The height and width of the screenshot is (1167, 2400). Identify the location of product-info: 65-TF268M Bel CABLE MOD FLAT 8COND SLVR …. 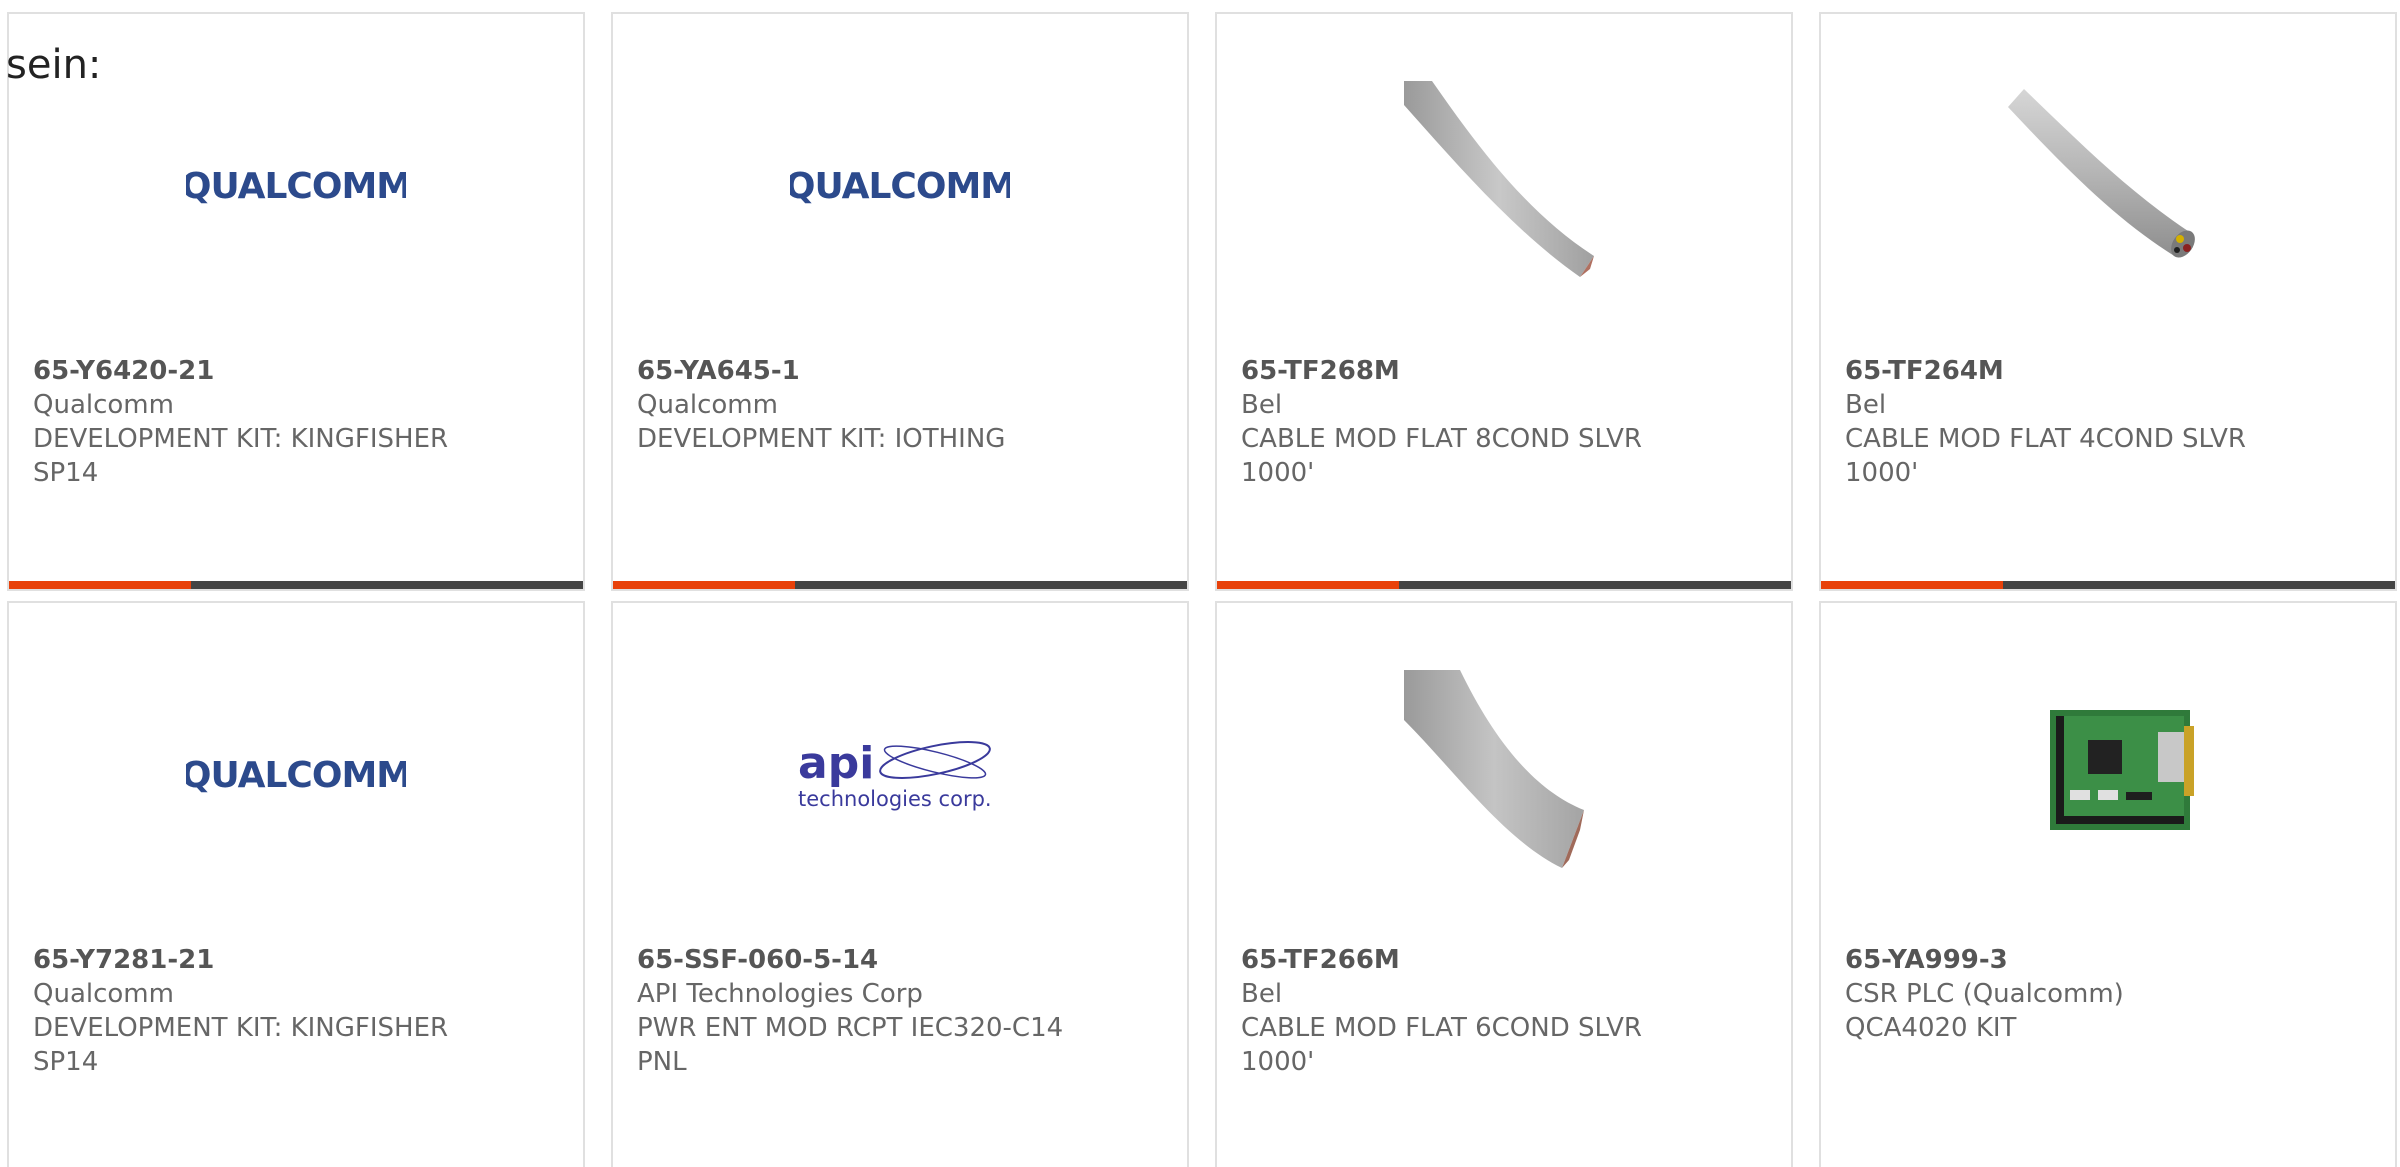
(1504, 422).